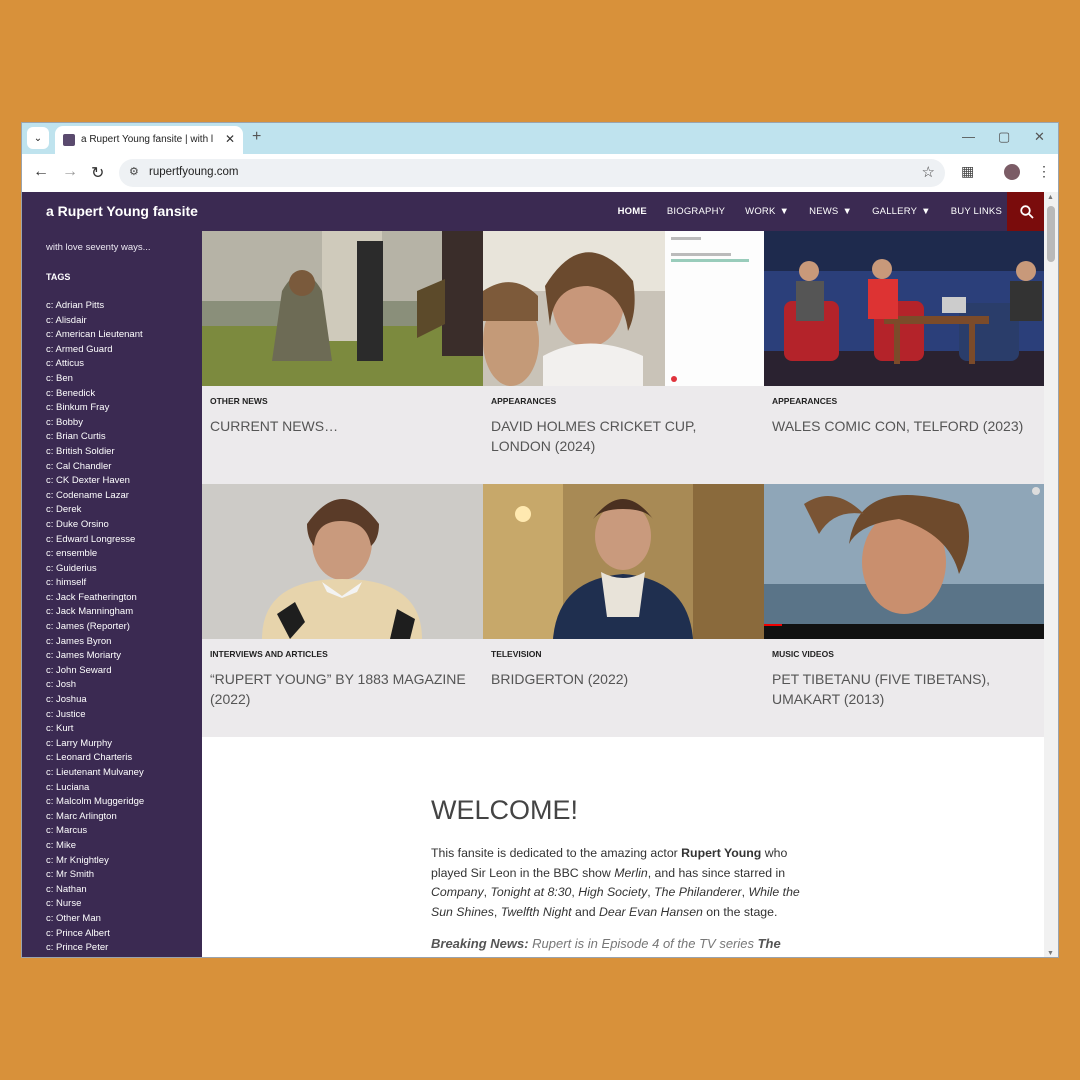 The height and width of the screenshot is (1080, 1080). What do you see at coordinates (928, 172) in the screenshot?
I see `bookmark-star-icon: ☆` at bounding box center [928, 172].